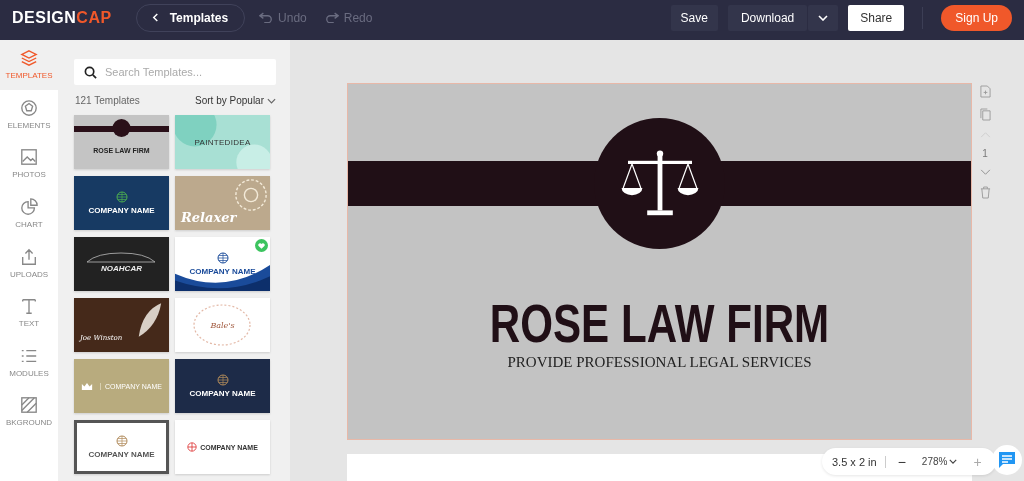  Describe the element at coordinates (694, 17) in the screenshot. I see `save-button: Save` at that location.